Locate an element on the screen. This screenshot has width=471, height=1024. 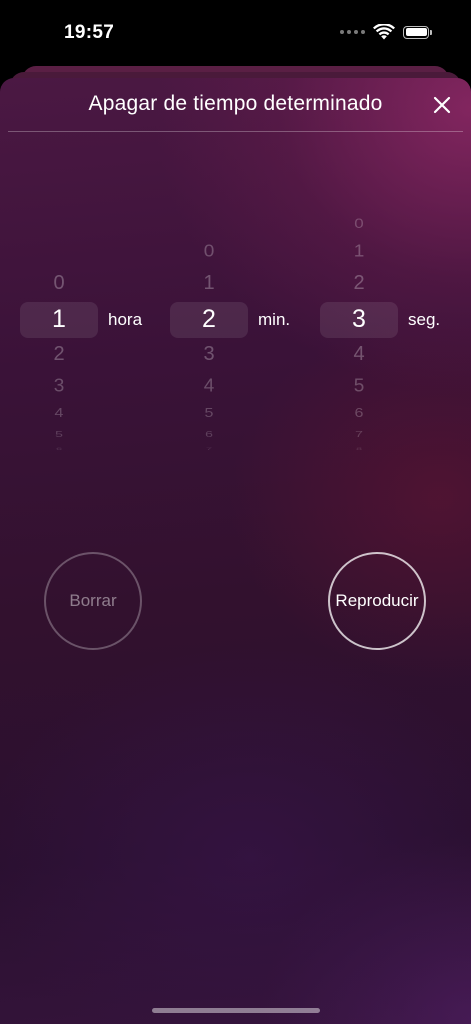
hours-option: 0 is located at coordinates (59, 283).